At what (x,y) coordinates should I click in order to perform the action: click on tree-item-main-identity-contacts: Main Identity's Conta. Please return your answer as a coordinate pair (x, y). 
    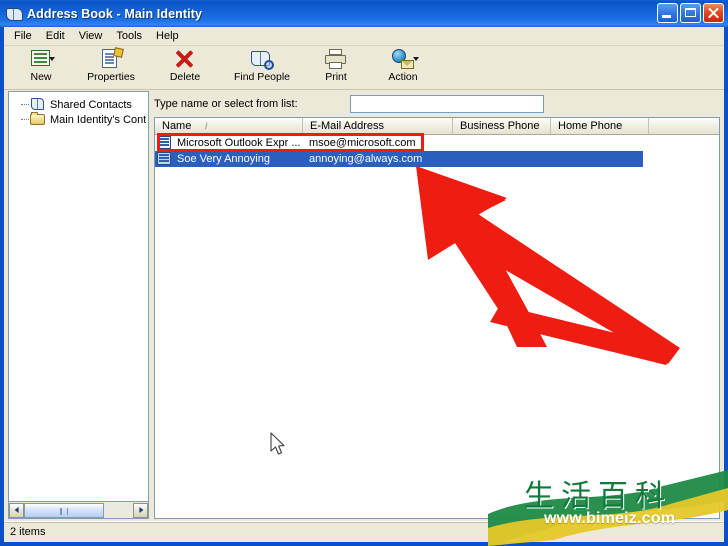
    Looking at the image, I should click on (78, 119).